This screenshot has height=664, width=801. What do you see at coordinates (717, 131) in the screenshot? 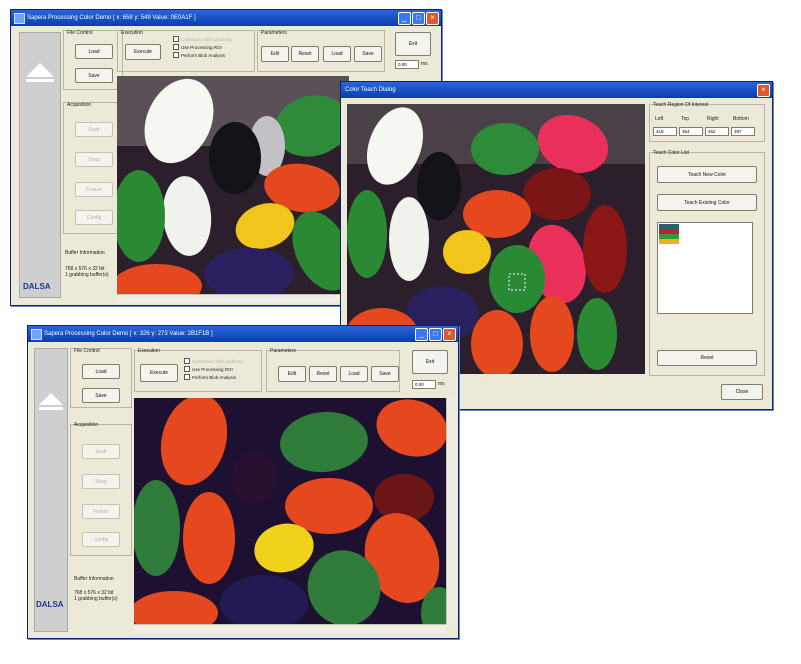
I see `roi-right-field: 452` at bounding box center [717, 131].